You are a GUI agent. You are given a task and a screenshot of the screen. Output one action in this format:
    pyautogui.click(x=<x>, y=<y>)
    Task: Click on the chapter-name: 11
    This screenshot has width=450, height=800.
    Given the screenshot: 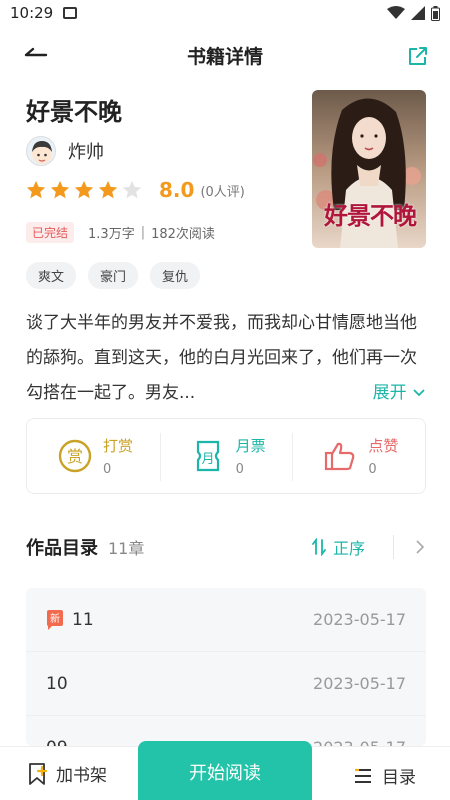 What is the action you would take?
    pyautogui.click(x=83, y=619)
    